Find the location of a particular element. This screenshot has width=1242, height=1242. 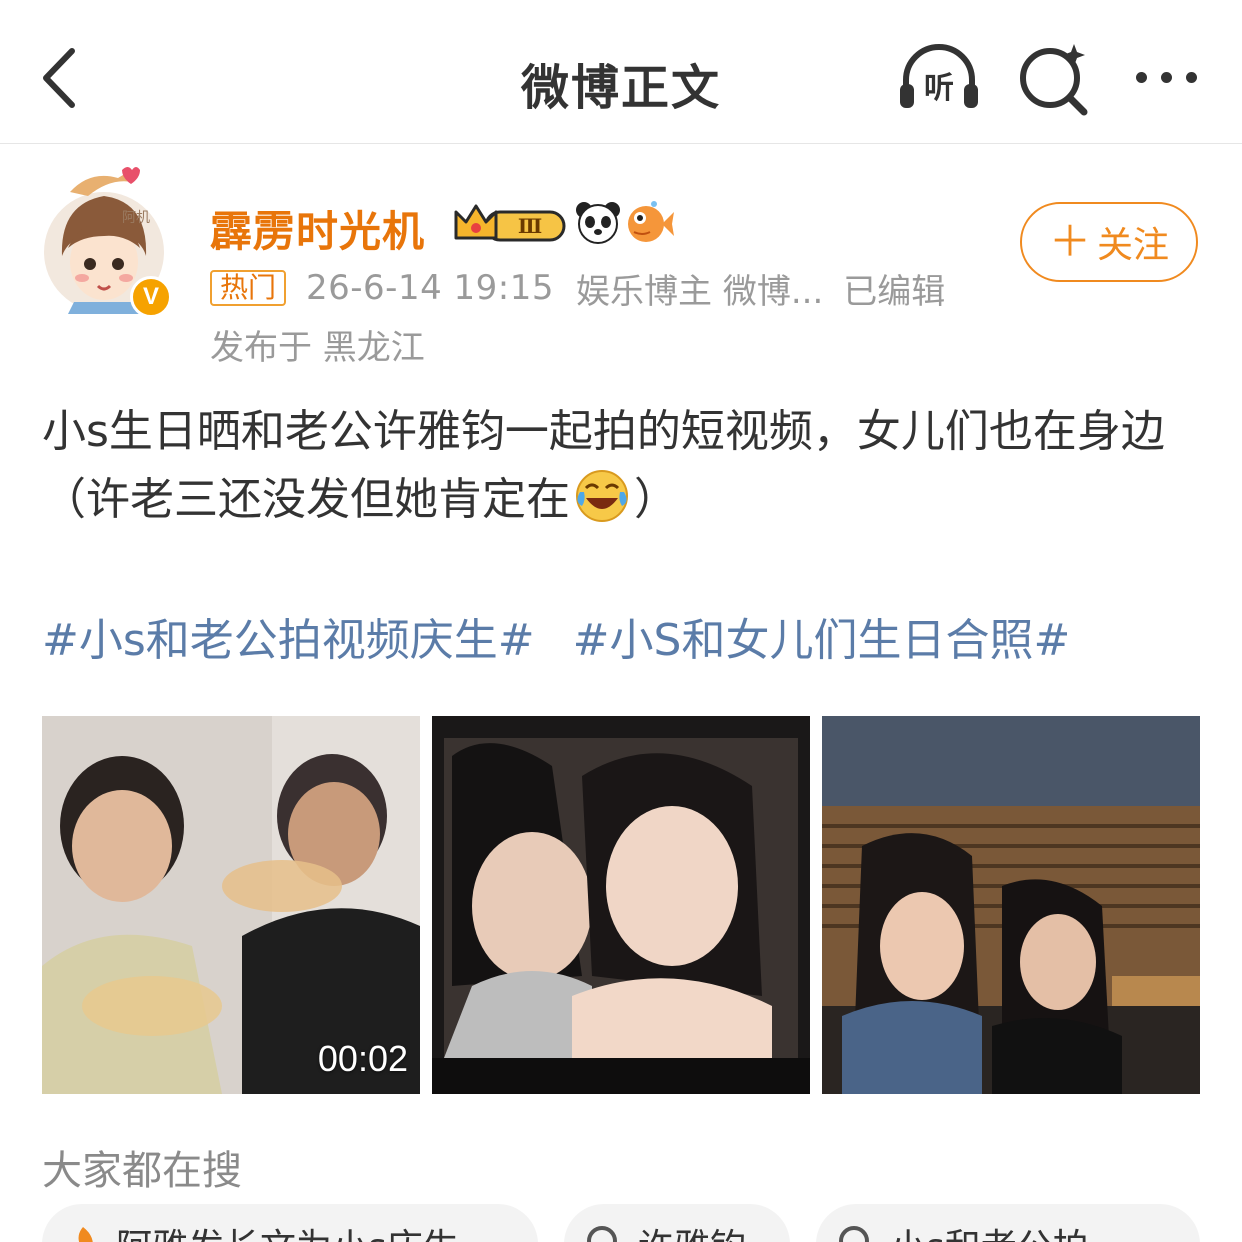

author-name: 霹雳时光机 is located at coordinates (317, 228).